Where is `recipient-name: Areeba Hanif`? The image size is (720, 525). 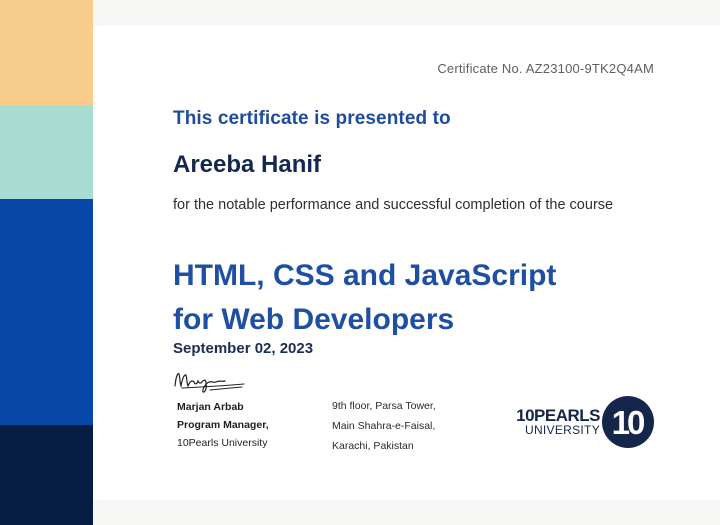 recipient-name: Areeba Hanif is located at coordinates (247, 164).